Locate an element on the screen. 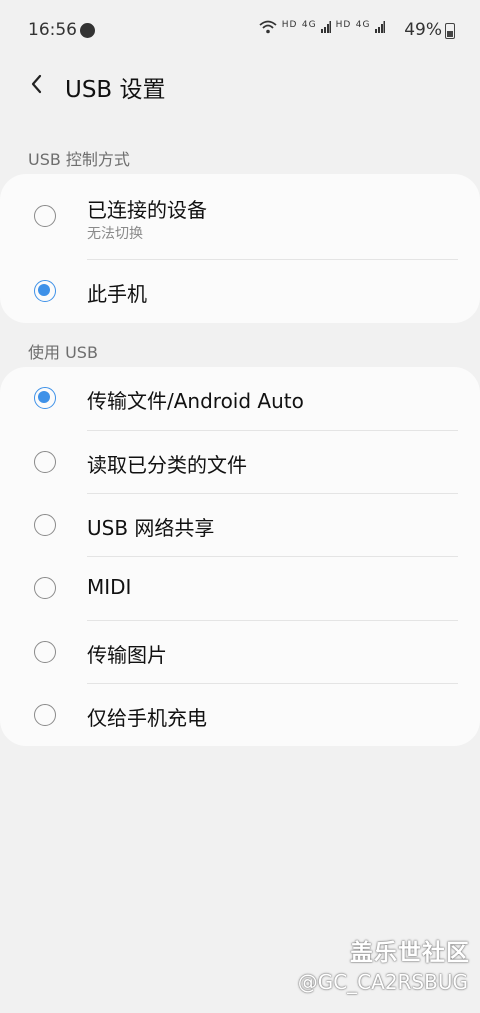  battery-percent: 49% is located at coordinates (423, 30).